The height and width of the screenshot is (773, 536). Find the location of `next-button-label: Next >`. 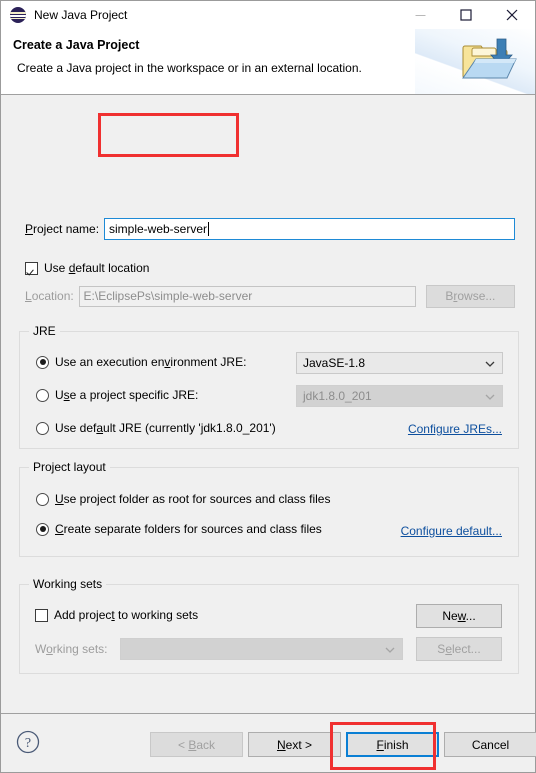

next-button-label: Next > is located at coordinates (294, 744).